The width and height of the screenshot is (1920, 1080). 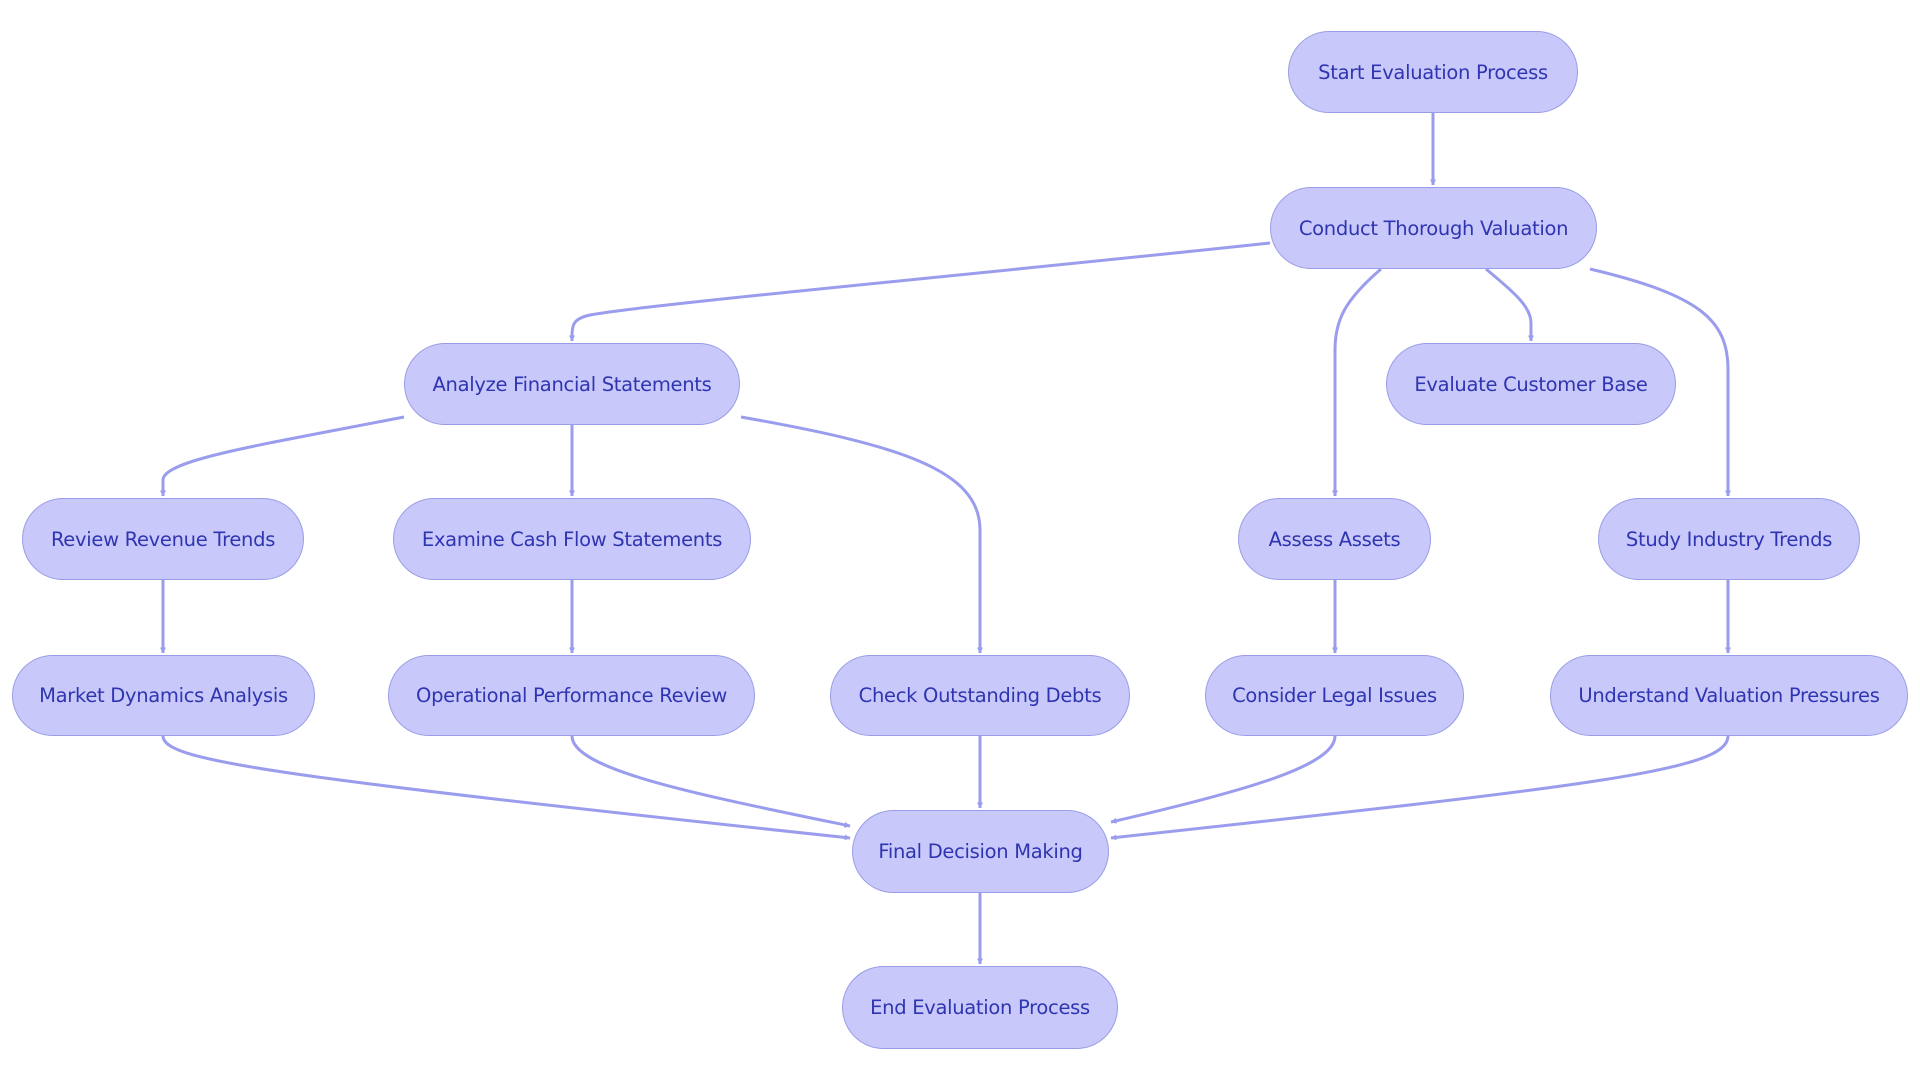 I want to click on node-label: Study Industry Trends, so click(x=1729, y=539).